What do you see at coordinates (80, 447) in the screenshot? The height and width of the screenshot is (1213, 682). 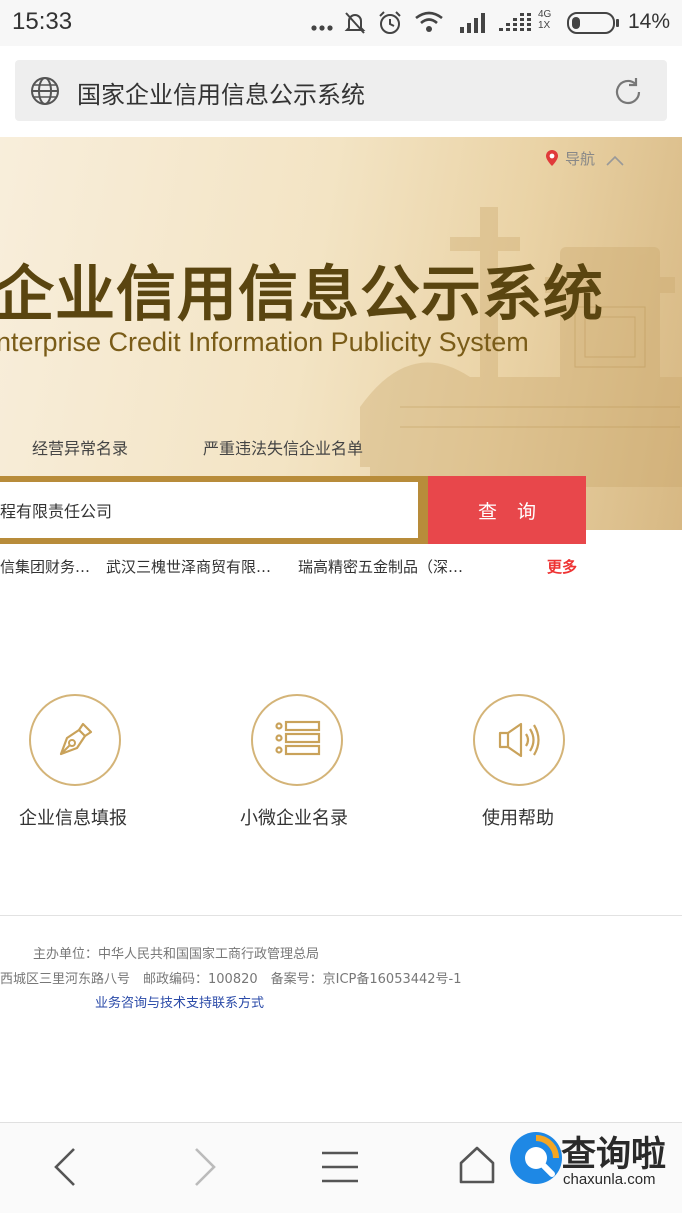 I see `link-abnormal-operation-list: 经营异常名录` at bounding box center [80, 447].